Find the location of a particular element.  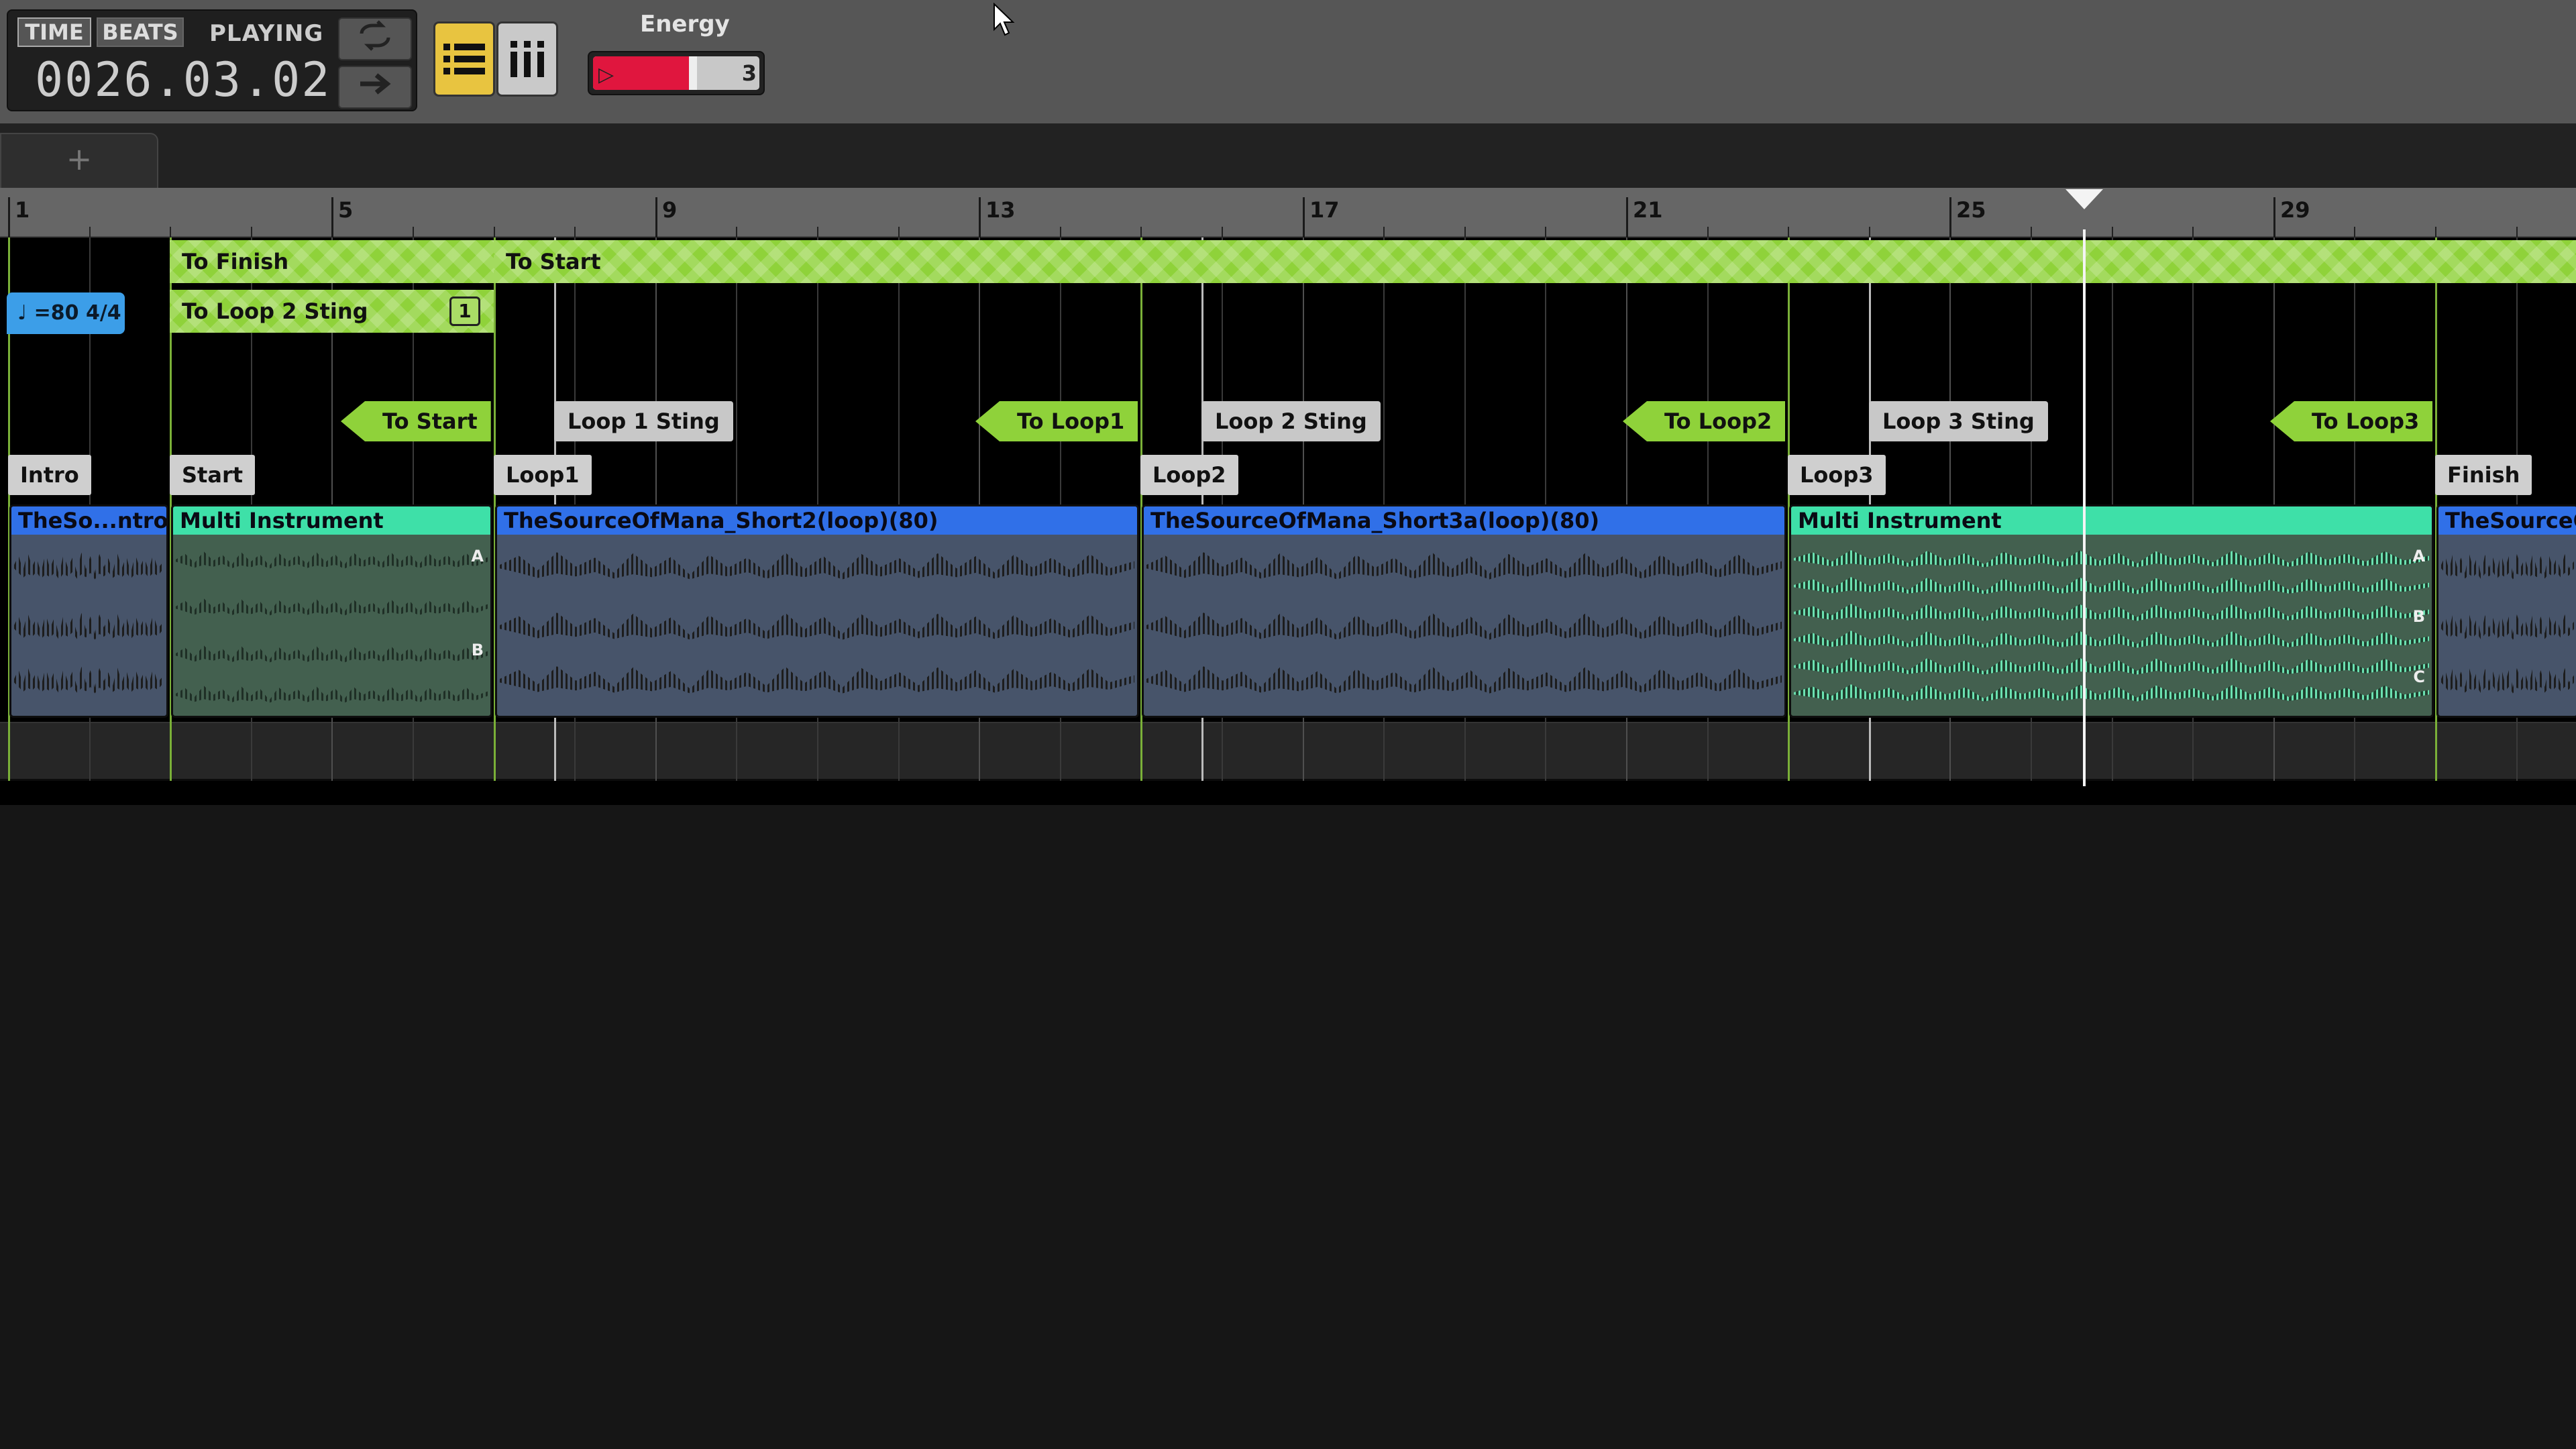

cue-marker: Start is located at coordinates (213, 475).